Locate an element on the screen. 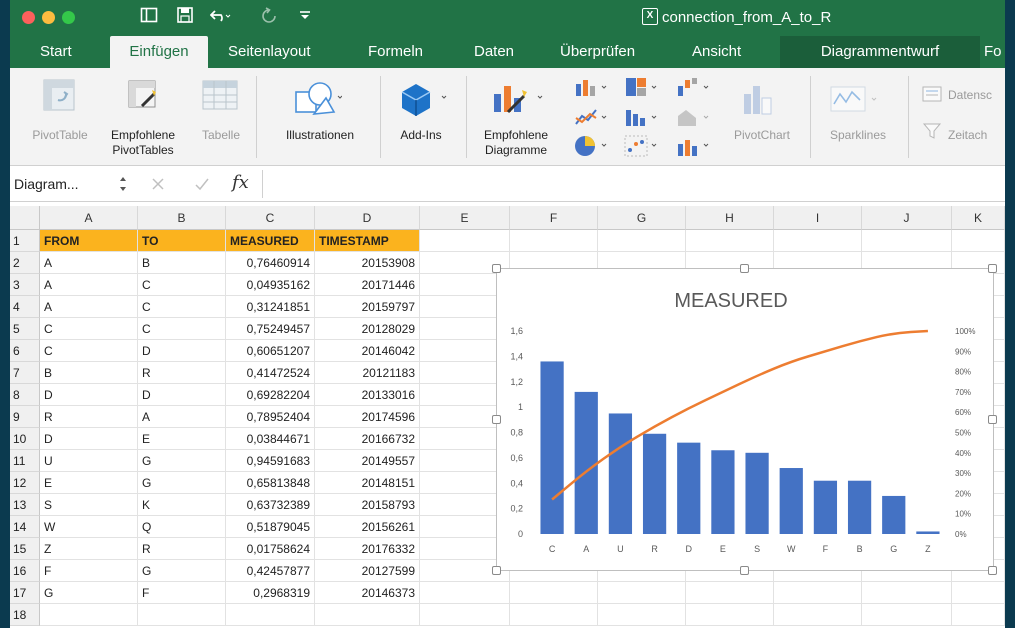  combo-chart-icon is located at coordinates (694, 147).